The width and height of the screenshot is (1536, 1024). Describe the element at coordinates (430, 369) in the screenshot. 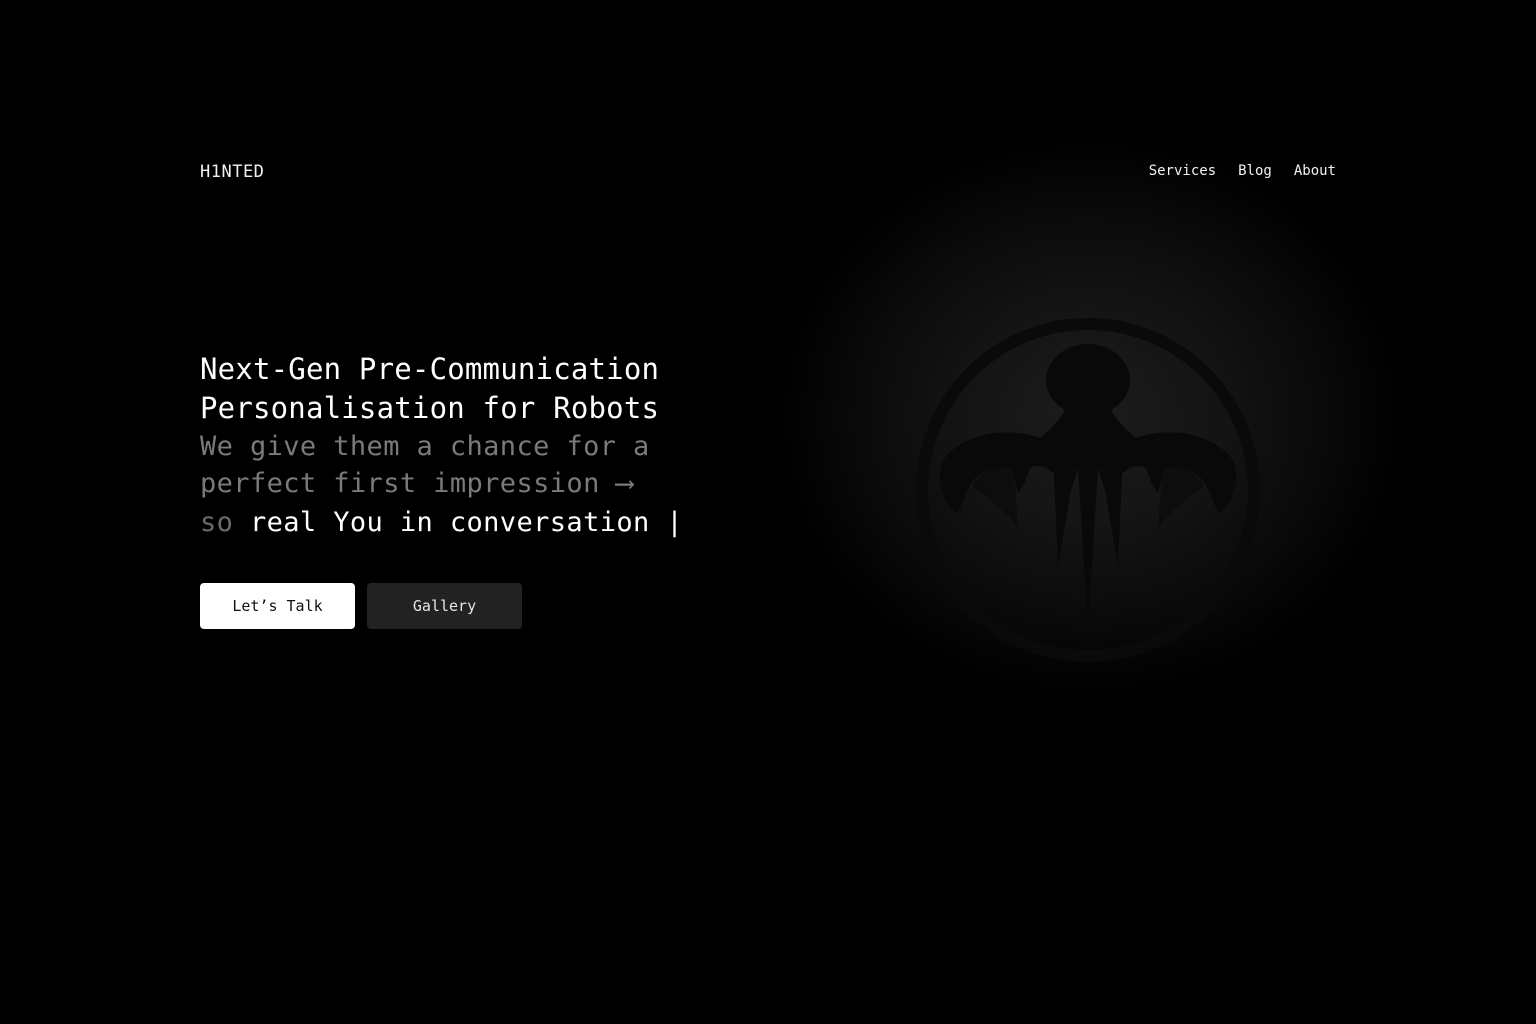

I see `hero-title-line-1: Next-Gen Pre-Communication` at that location.